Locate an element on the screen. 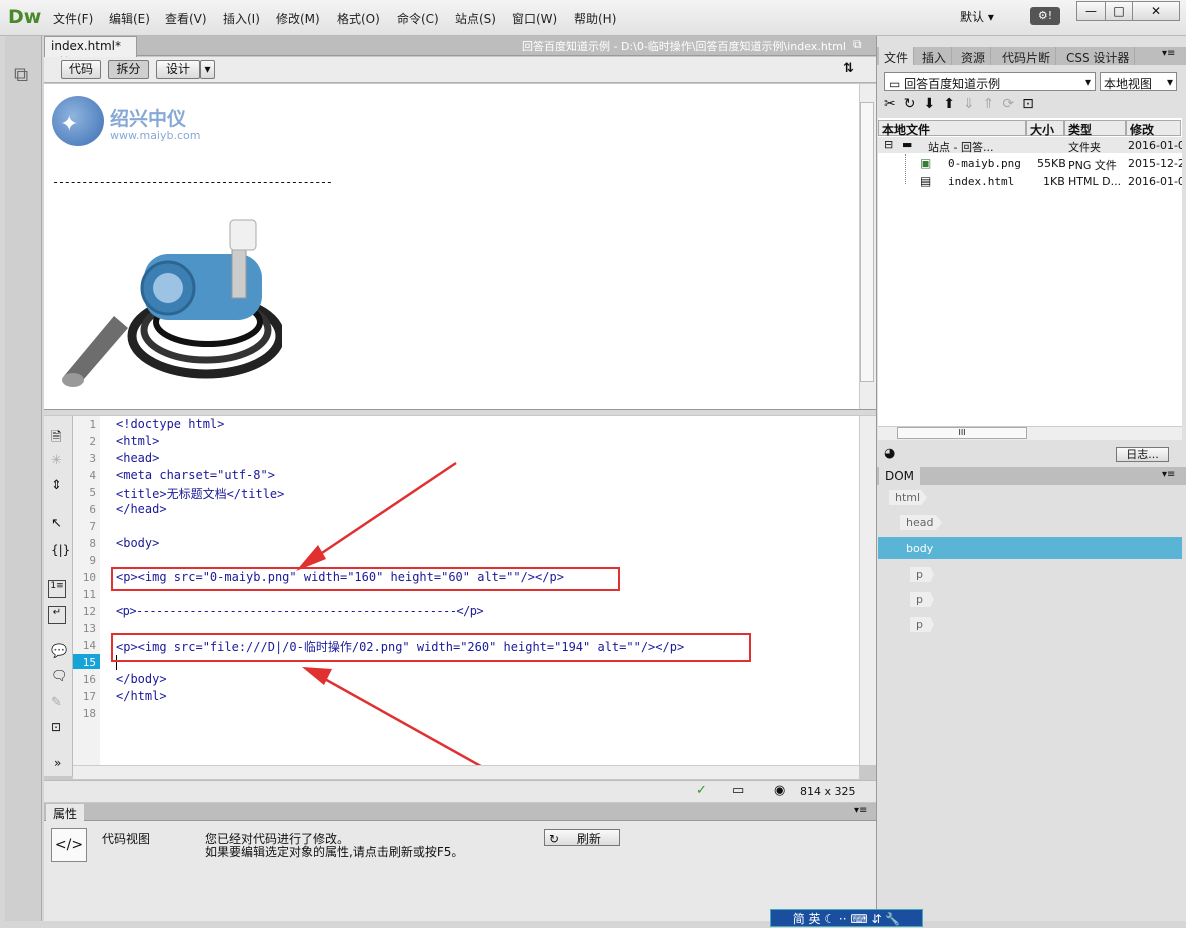 Image resolution: width=1186 pixels, height=928 pixels. code-scrollbar is located at coordinates (867, 590).